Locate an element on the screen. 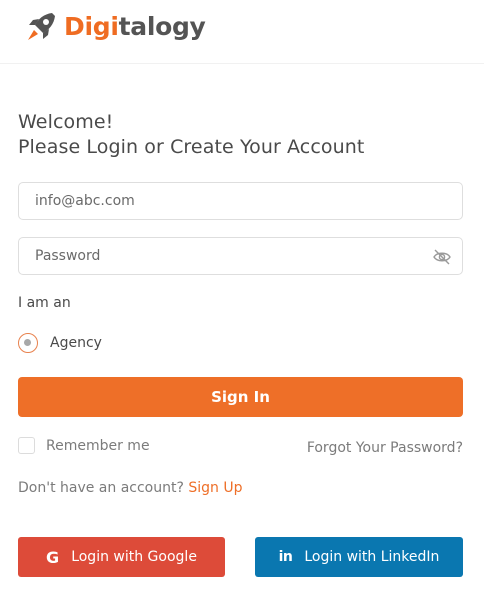 The image size is (484, 591). role-option-agency: Agency is located at coordinates (60, 343).